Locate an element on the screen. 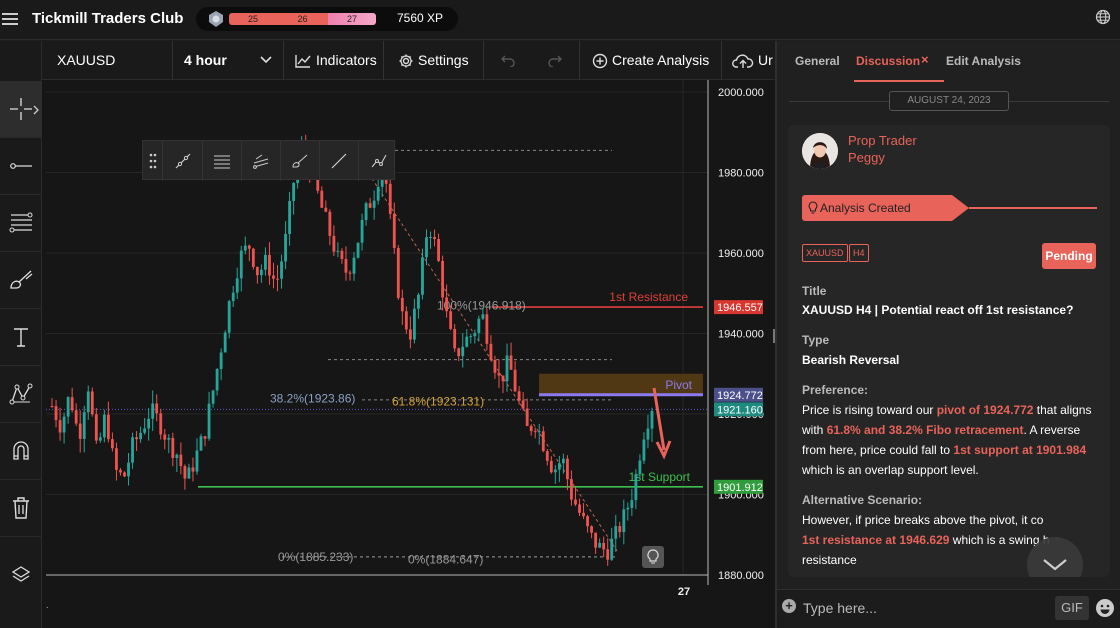  layers-icon is located at coordinates (21, 574).